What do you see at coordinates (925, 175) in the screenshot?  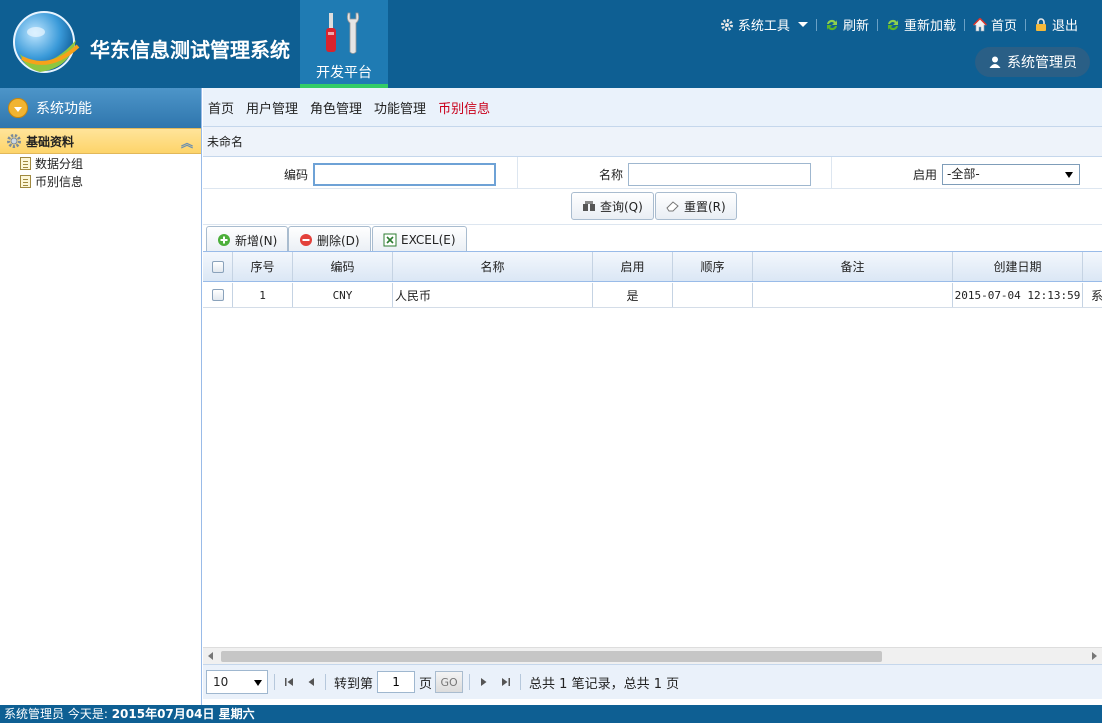 I see `enabled-label: 启用` at bounding box center [925, 175].